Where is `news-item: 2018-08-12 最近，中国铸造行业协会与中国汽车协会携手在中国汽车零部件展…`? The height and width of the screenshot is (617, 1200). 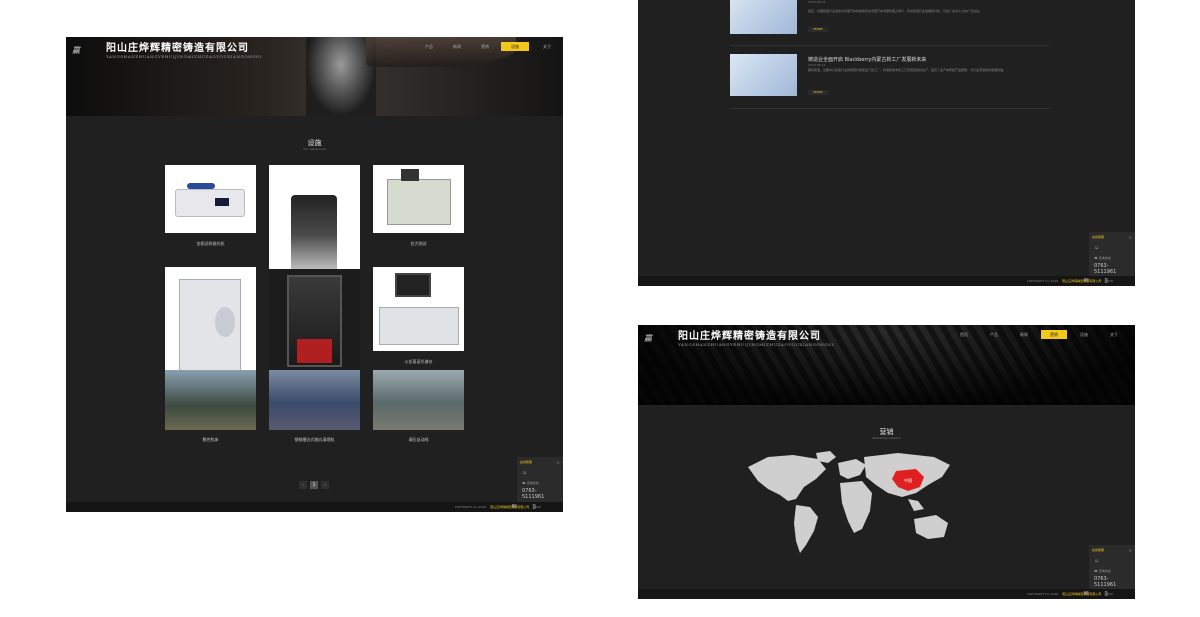 news-item: 2018-08-12 最近，中国铸造行业协会与中国汽车协会携手在中国汽车零部件展… is located at coordinates (890, 21).